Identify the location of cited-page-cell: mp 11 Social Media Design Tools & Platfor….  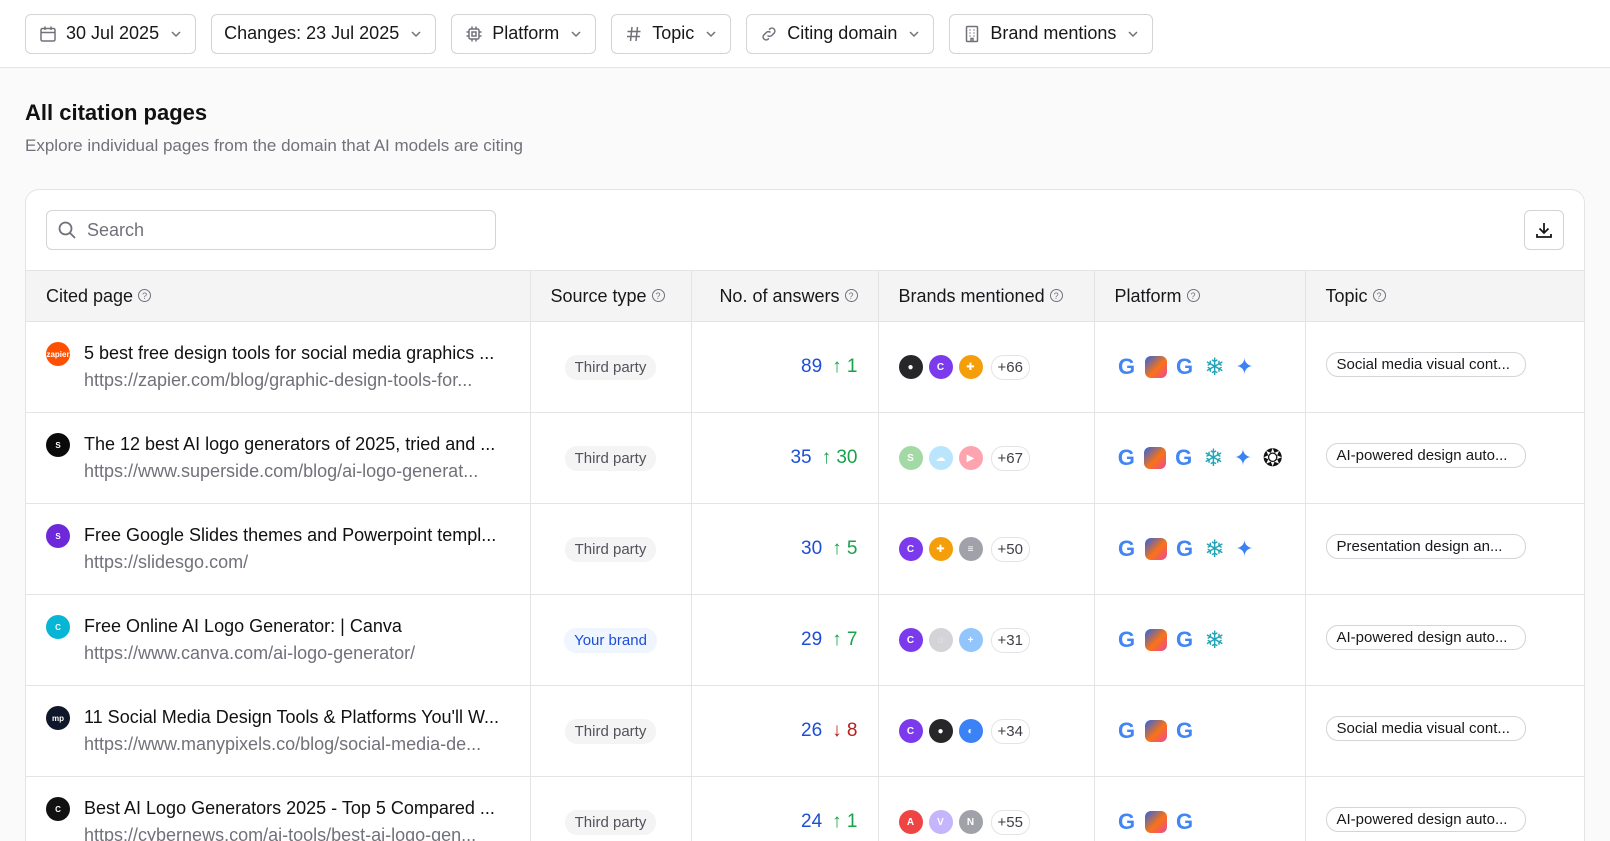
(278, 731).